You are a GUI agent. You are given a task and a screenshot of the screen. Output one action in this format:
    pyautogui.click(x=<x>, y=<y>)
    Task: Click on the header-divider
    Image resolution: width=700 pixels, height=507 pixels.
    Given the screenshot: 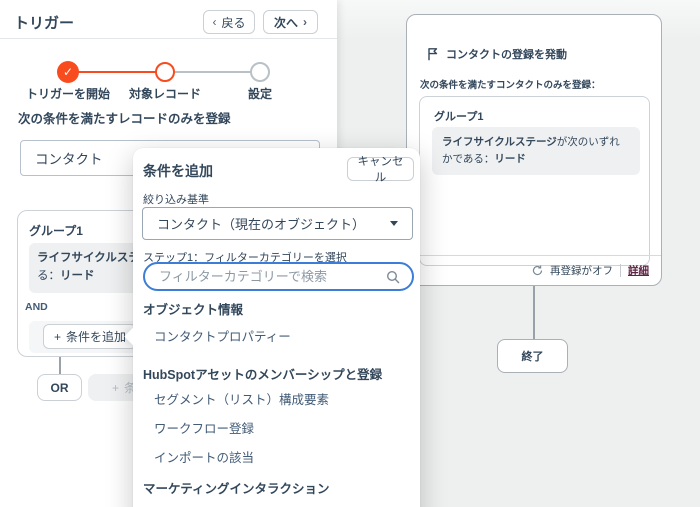 What is the action you would take?
    pyautogui.click(x=168, y=38)
    